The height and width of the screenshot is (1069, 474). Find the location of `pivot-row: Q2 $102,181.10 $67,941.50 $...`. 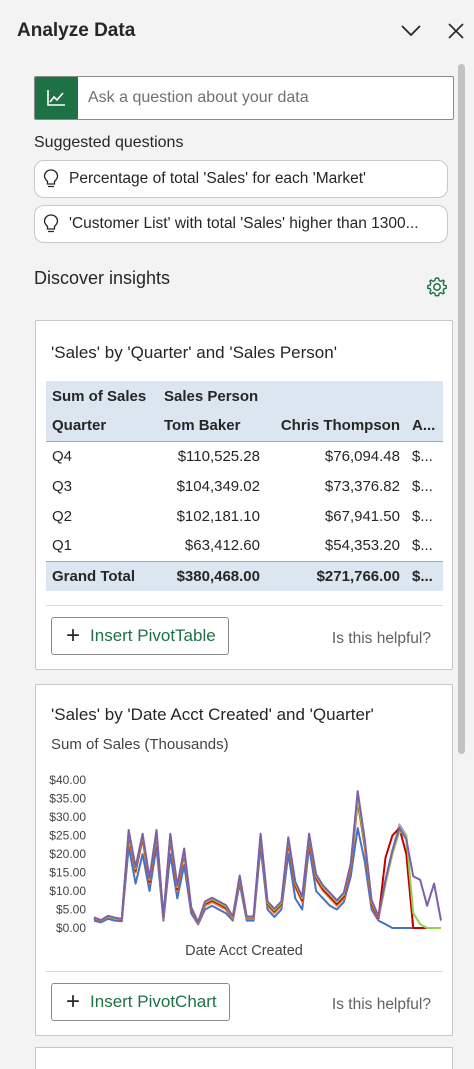

pivot-row: Q2 $102,181.10 $67,941.50 $... is located at coordinates (244, 516).